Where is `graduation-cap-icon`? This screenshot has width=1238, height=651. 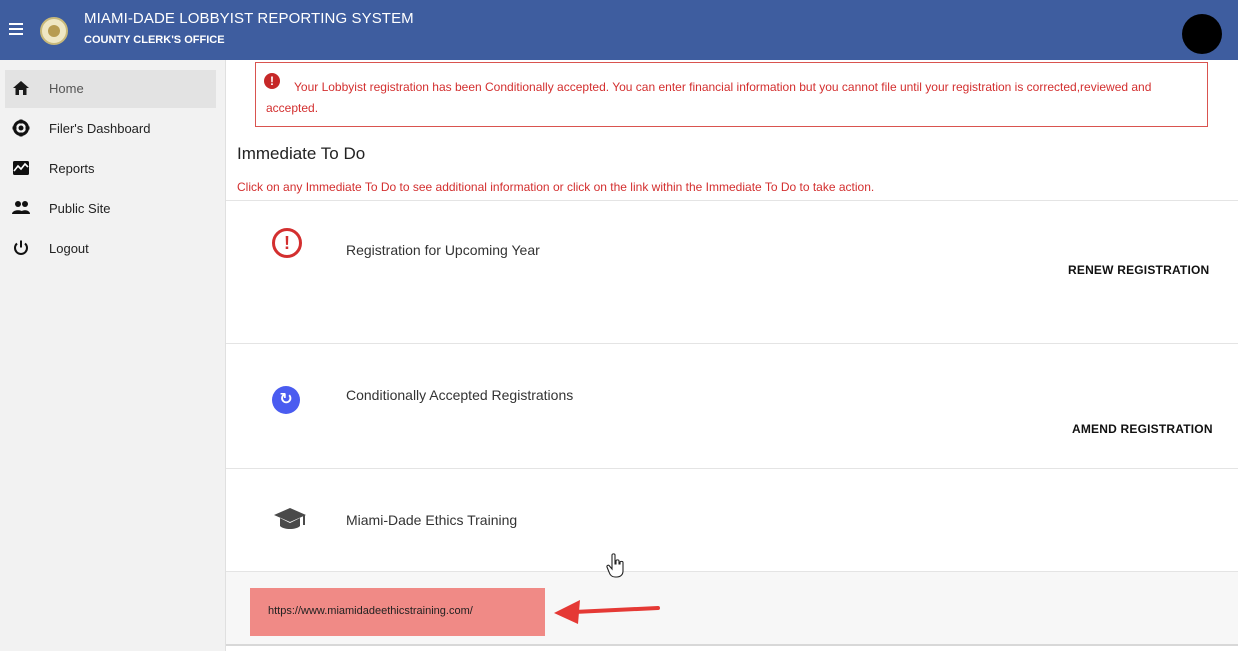 graduation-cap-icon is located at coordinates (290, 518).